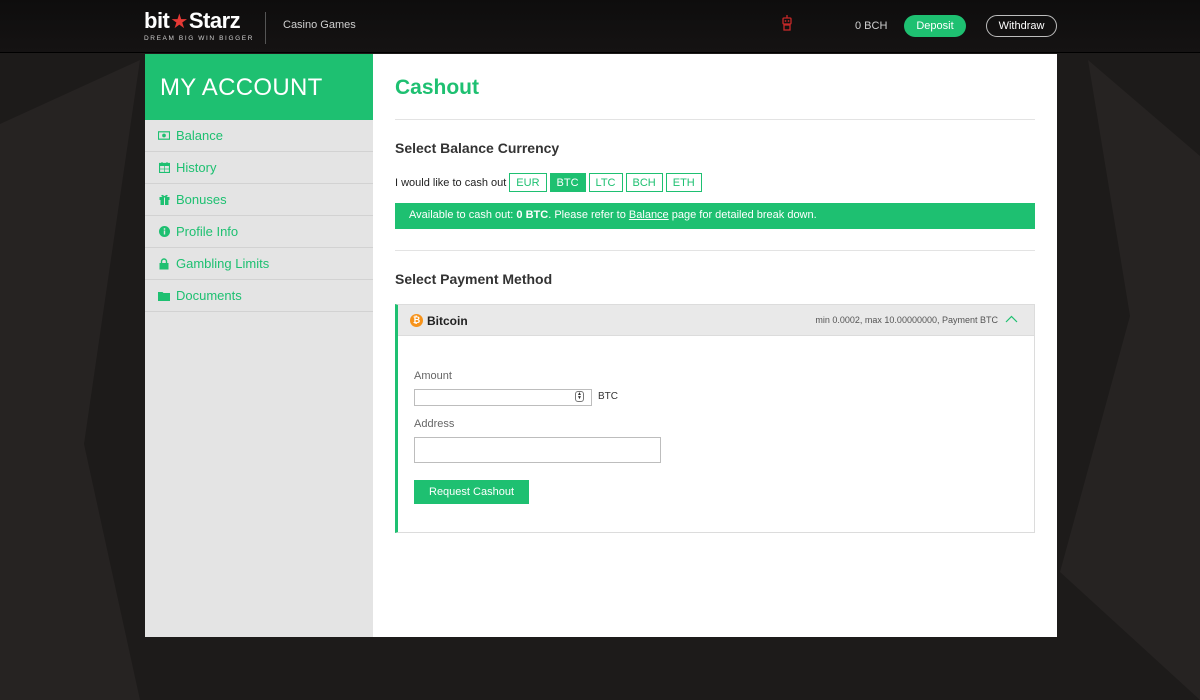 This screenshot has height=700, width=1200. I want to click on sidebar-item-history: History, so click(259, 168).